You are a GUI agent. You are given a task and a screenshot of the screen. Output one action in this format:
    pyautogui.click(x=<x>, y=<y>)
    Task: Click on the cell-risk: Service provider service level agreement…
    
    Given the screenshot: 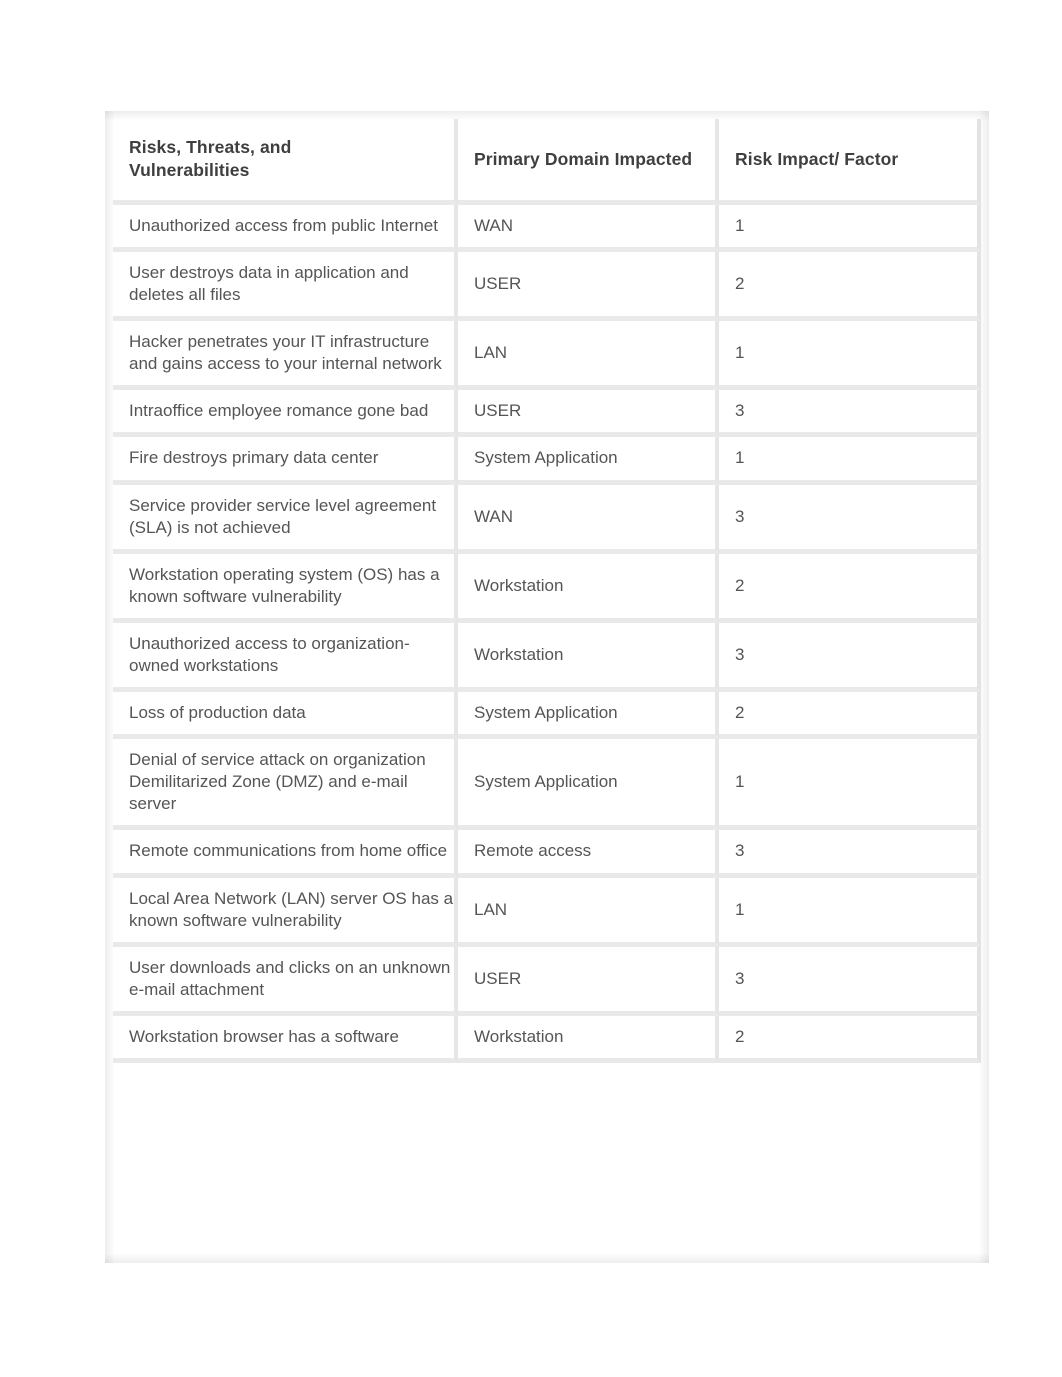 What is the action you would take?
    pyautogui.click(x=285, y=519)
    